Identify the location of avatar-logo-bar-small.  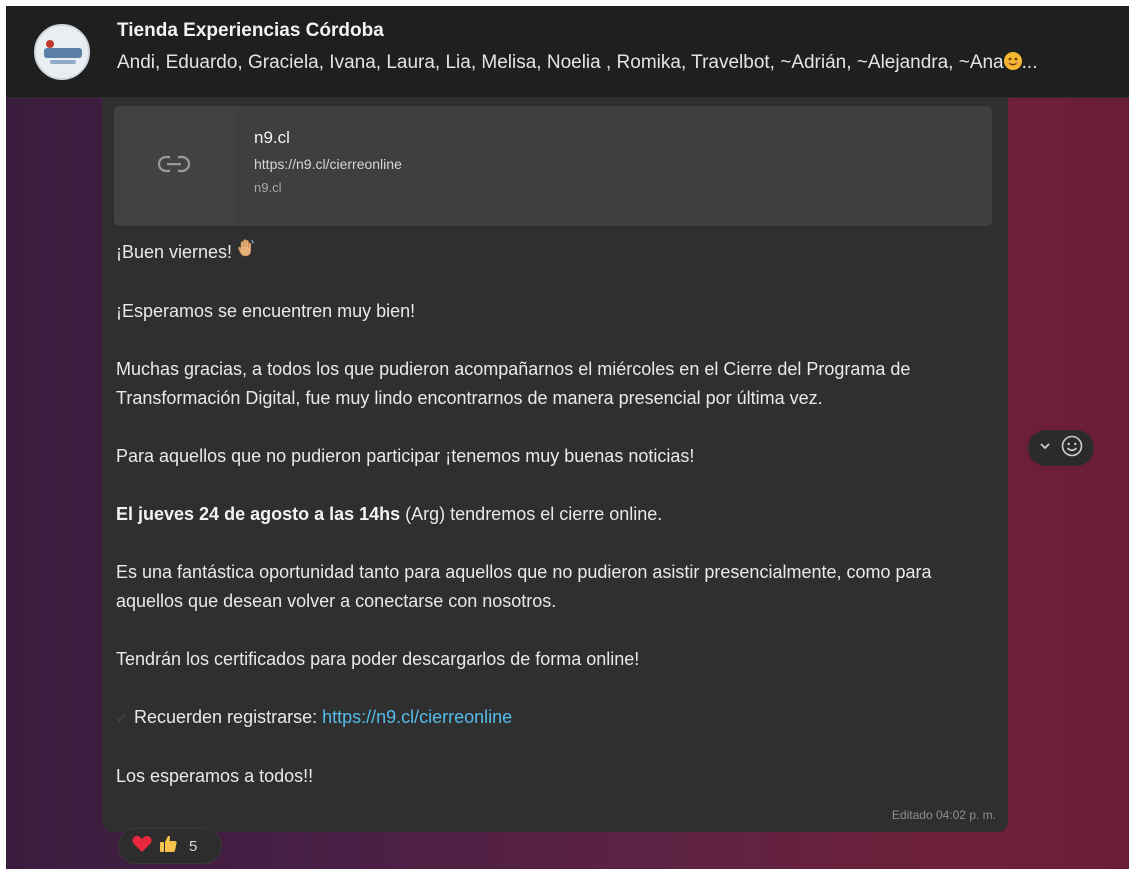
(63, 62).